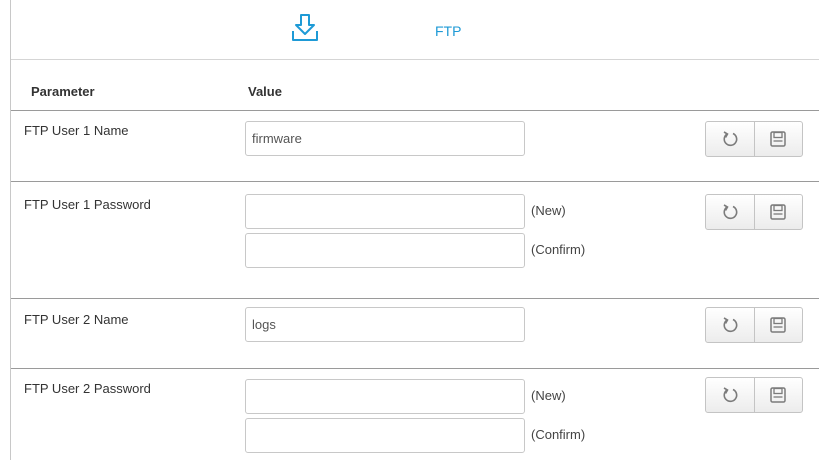 Image resolution: width=819 pixels, height=460 pixels. Describe the element at coordinates (385, 396) in the screenshot. I see `ftp-user2-password-new-input` at that location.